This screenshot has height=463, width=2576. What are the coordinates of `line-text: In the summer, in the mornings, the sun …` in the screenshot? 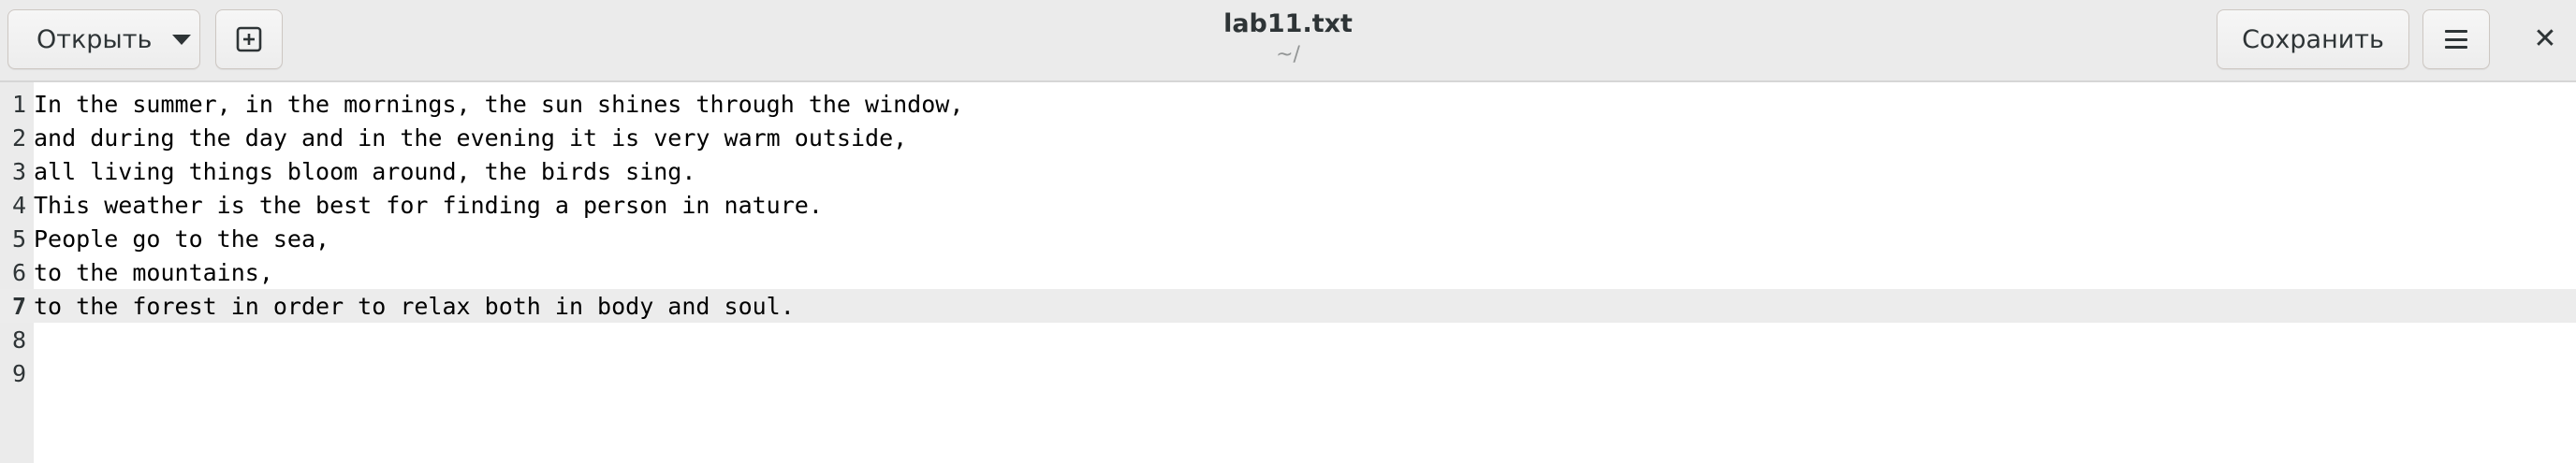 It's located at (497, 104).